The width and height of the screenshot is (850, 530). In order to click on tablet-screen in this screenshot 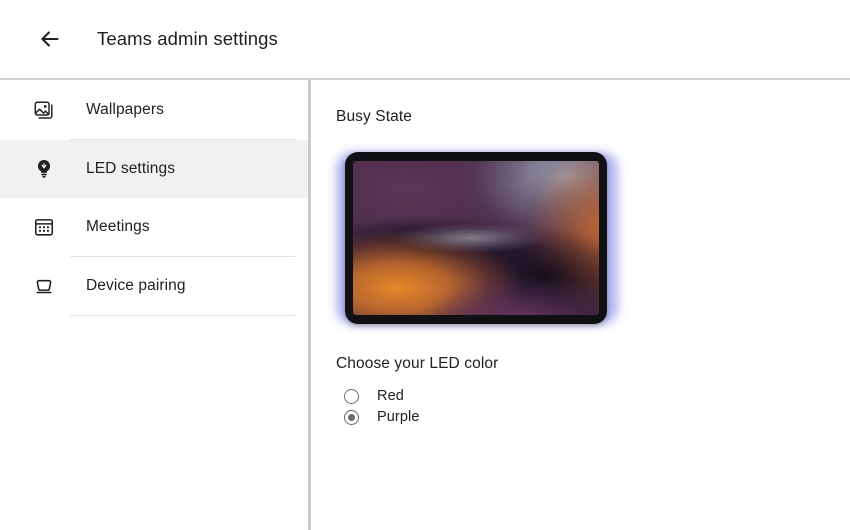, I will do `click(476, 238)`.